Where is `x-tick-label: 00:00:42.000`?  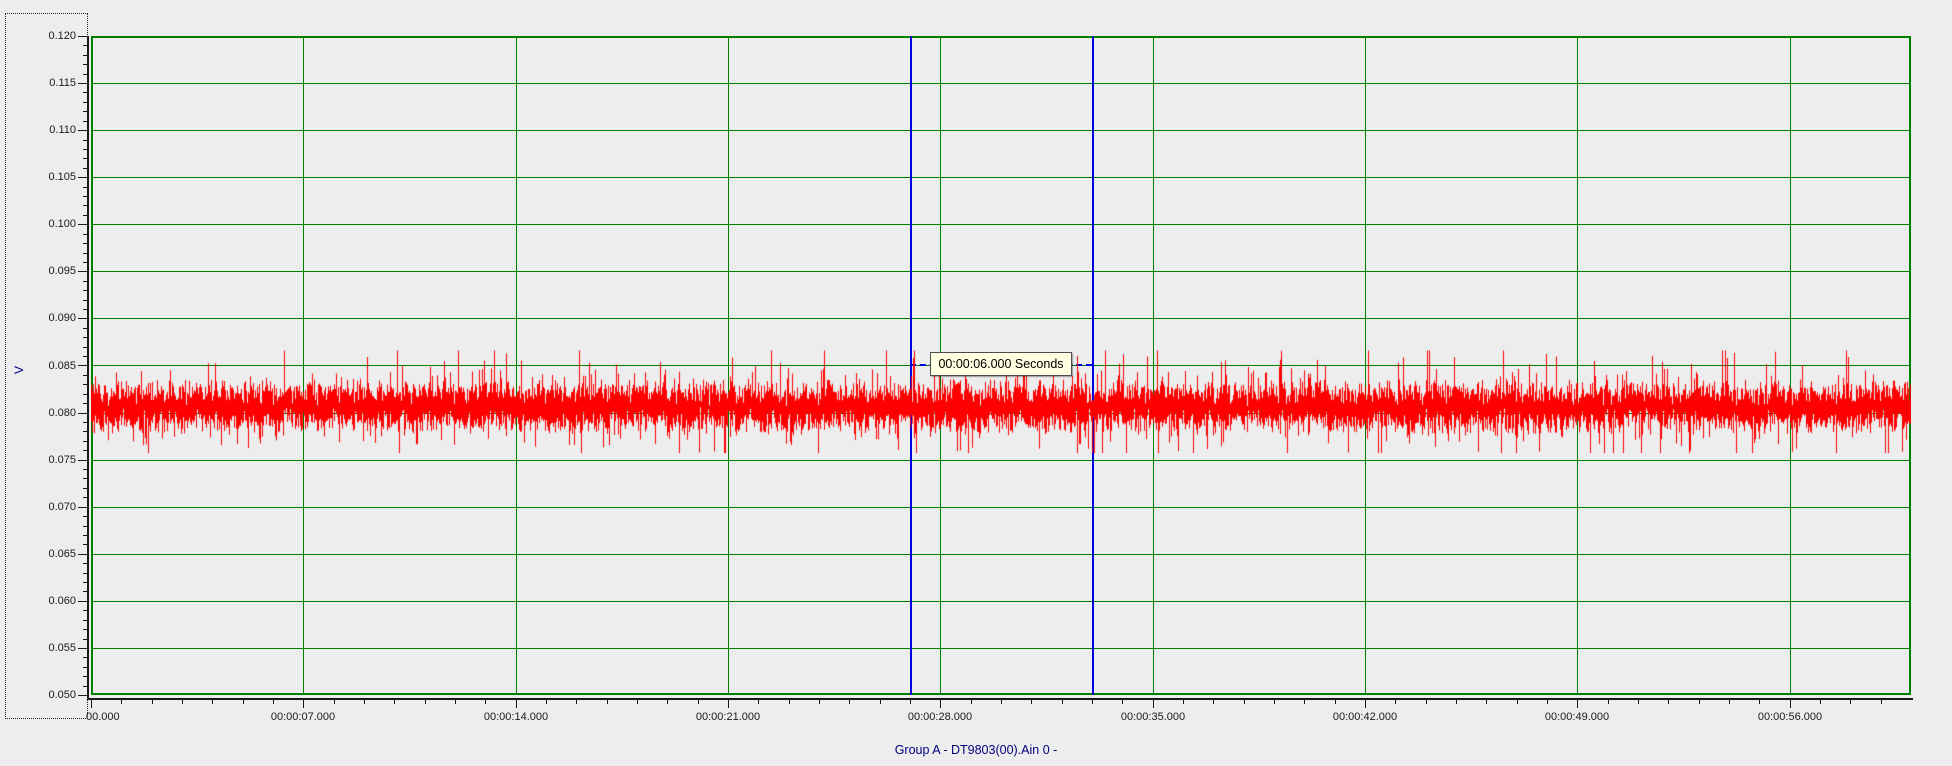 x-tick-label: 00:00:42.000 is located at coordinates (1365, 717).